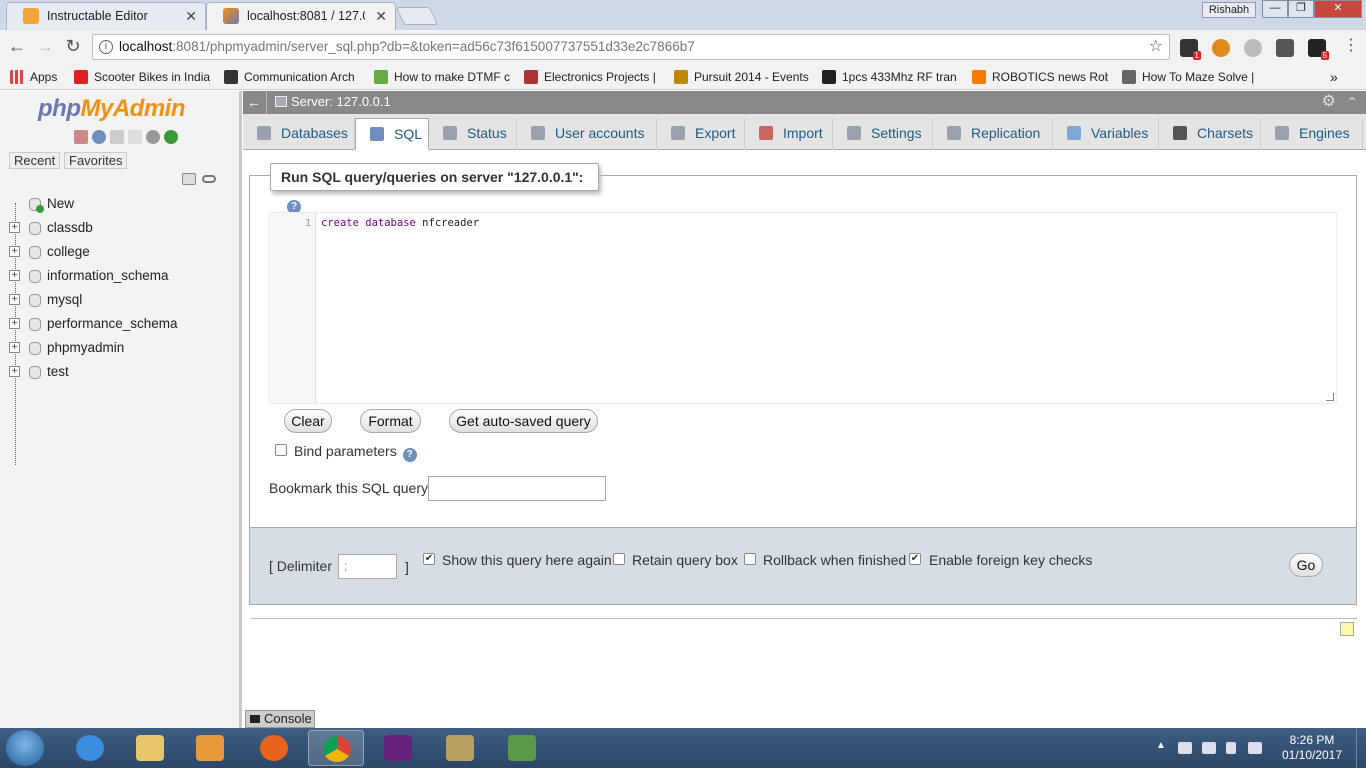 This screenshot has height=768, width=1366. Describe the element at coordinates (106, 16) in the screenshot. I see `tab-instructable-editor: Instructable Editor ✕` at that location.